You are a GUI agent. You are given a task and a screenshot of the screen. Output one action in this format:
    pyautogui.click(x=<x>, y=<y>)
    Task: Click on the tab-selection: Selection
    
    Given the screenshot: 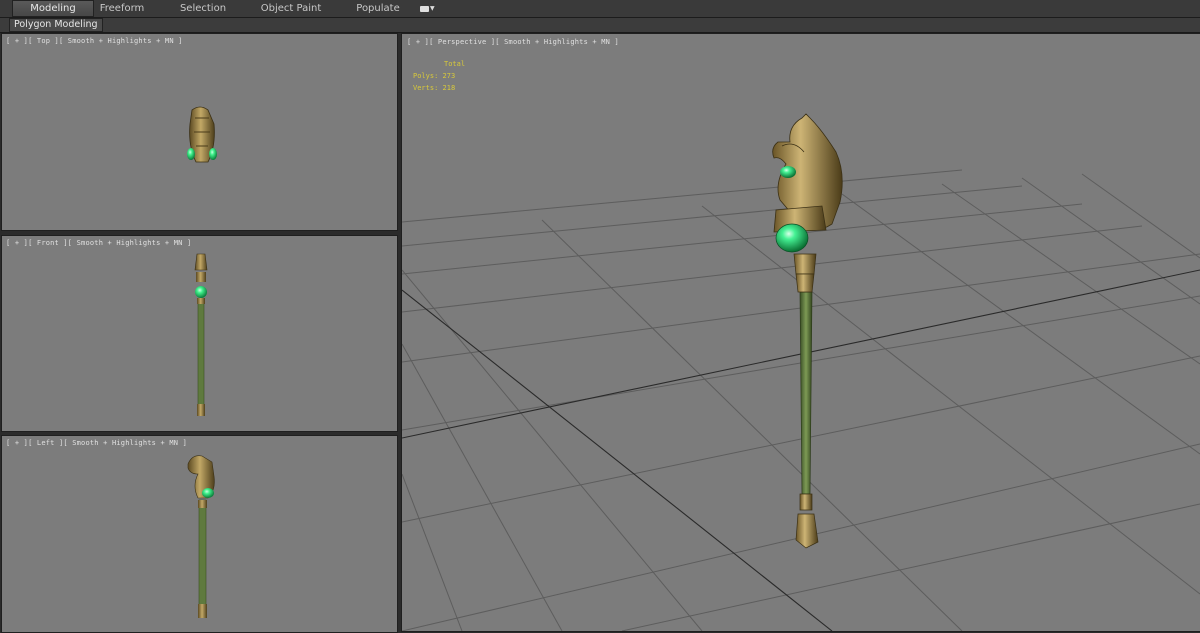 What is the action you would take?
    pyautogui.click(x=203, y=8)
    